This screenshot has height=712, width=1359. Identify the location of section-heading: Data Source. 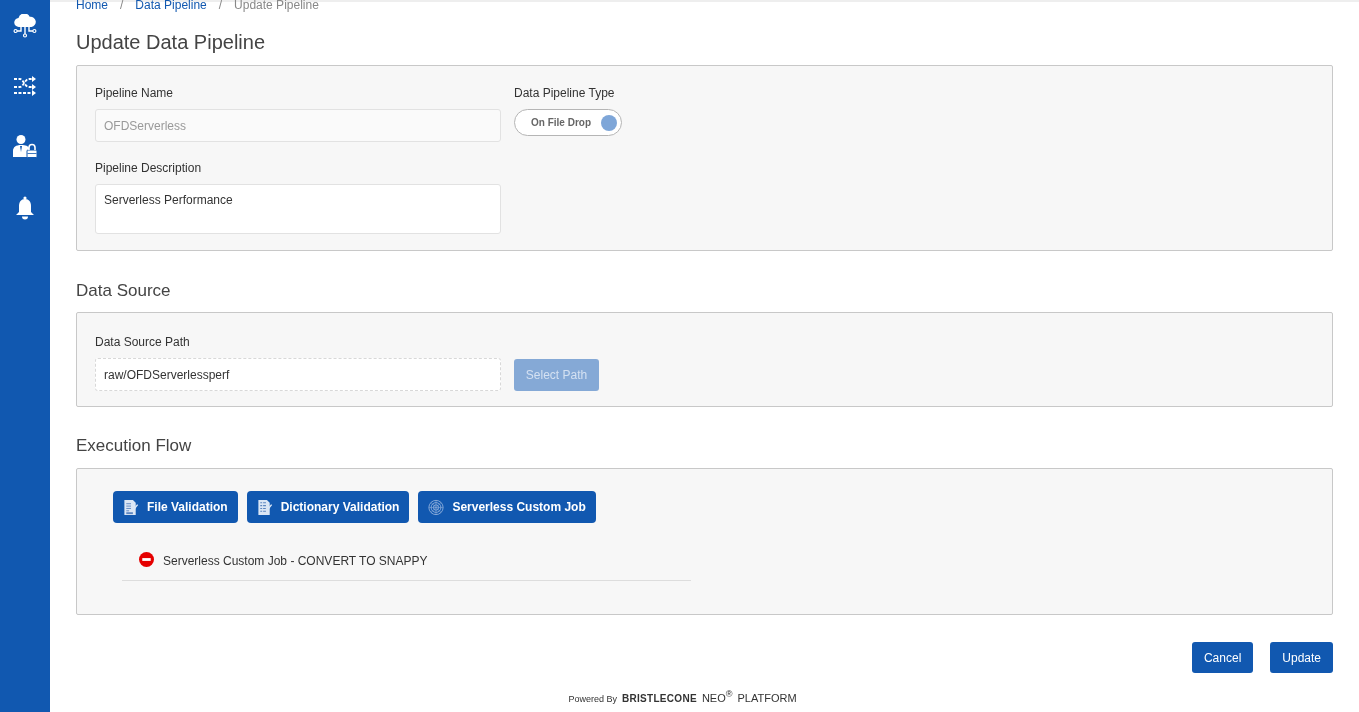
(124, 291).